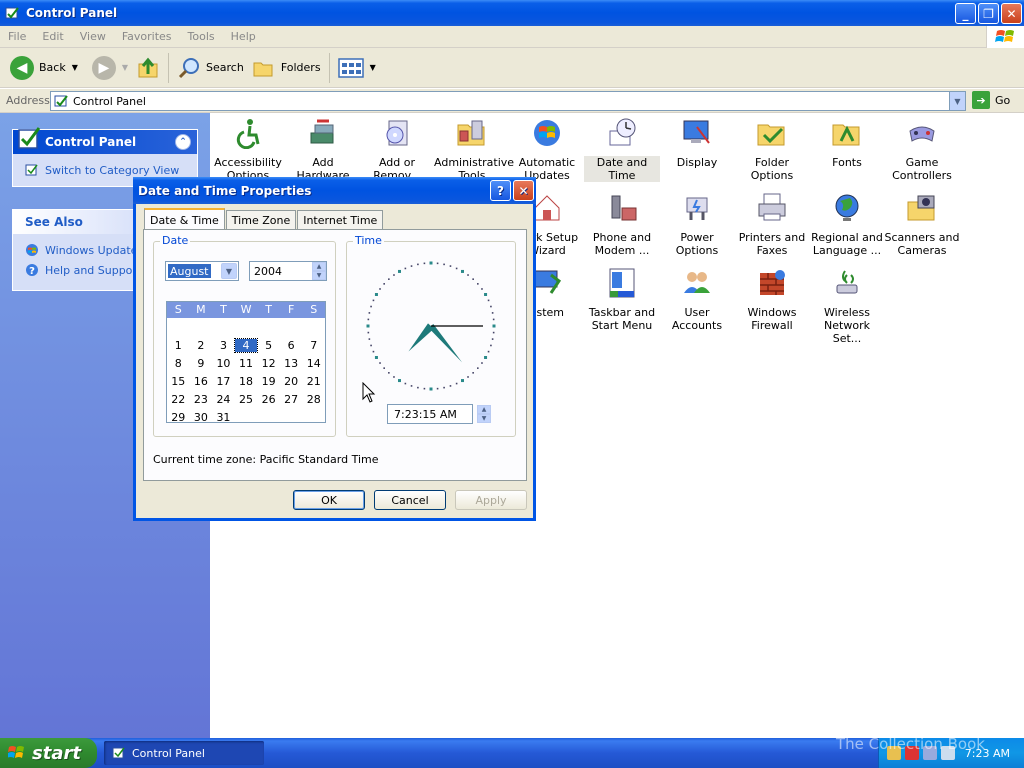 The width and height of the screenshot is (1024, 768). I want to click on icon-fonts: Fonts, so click(847, 143).